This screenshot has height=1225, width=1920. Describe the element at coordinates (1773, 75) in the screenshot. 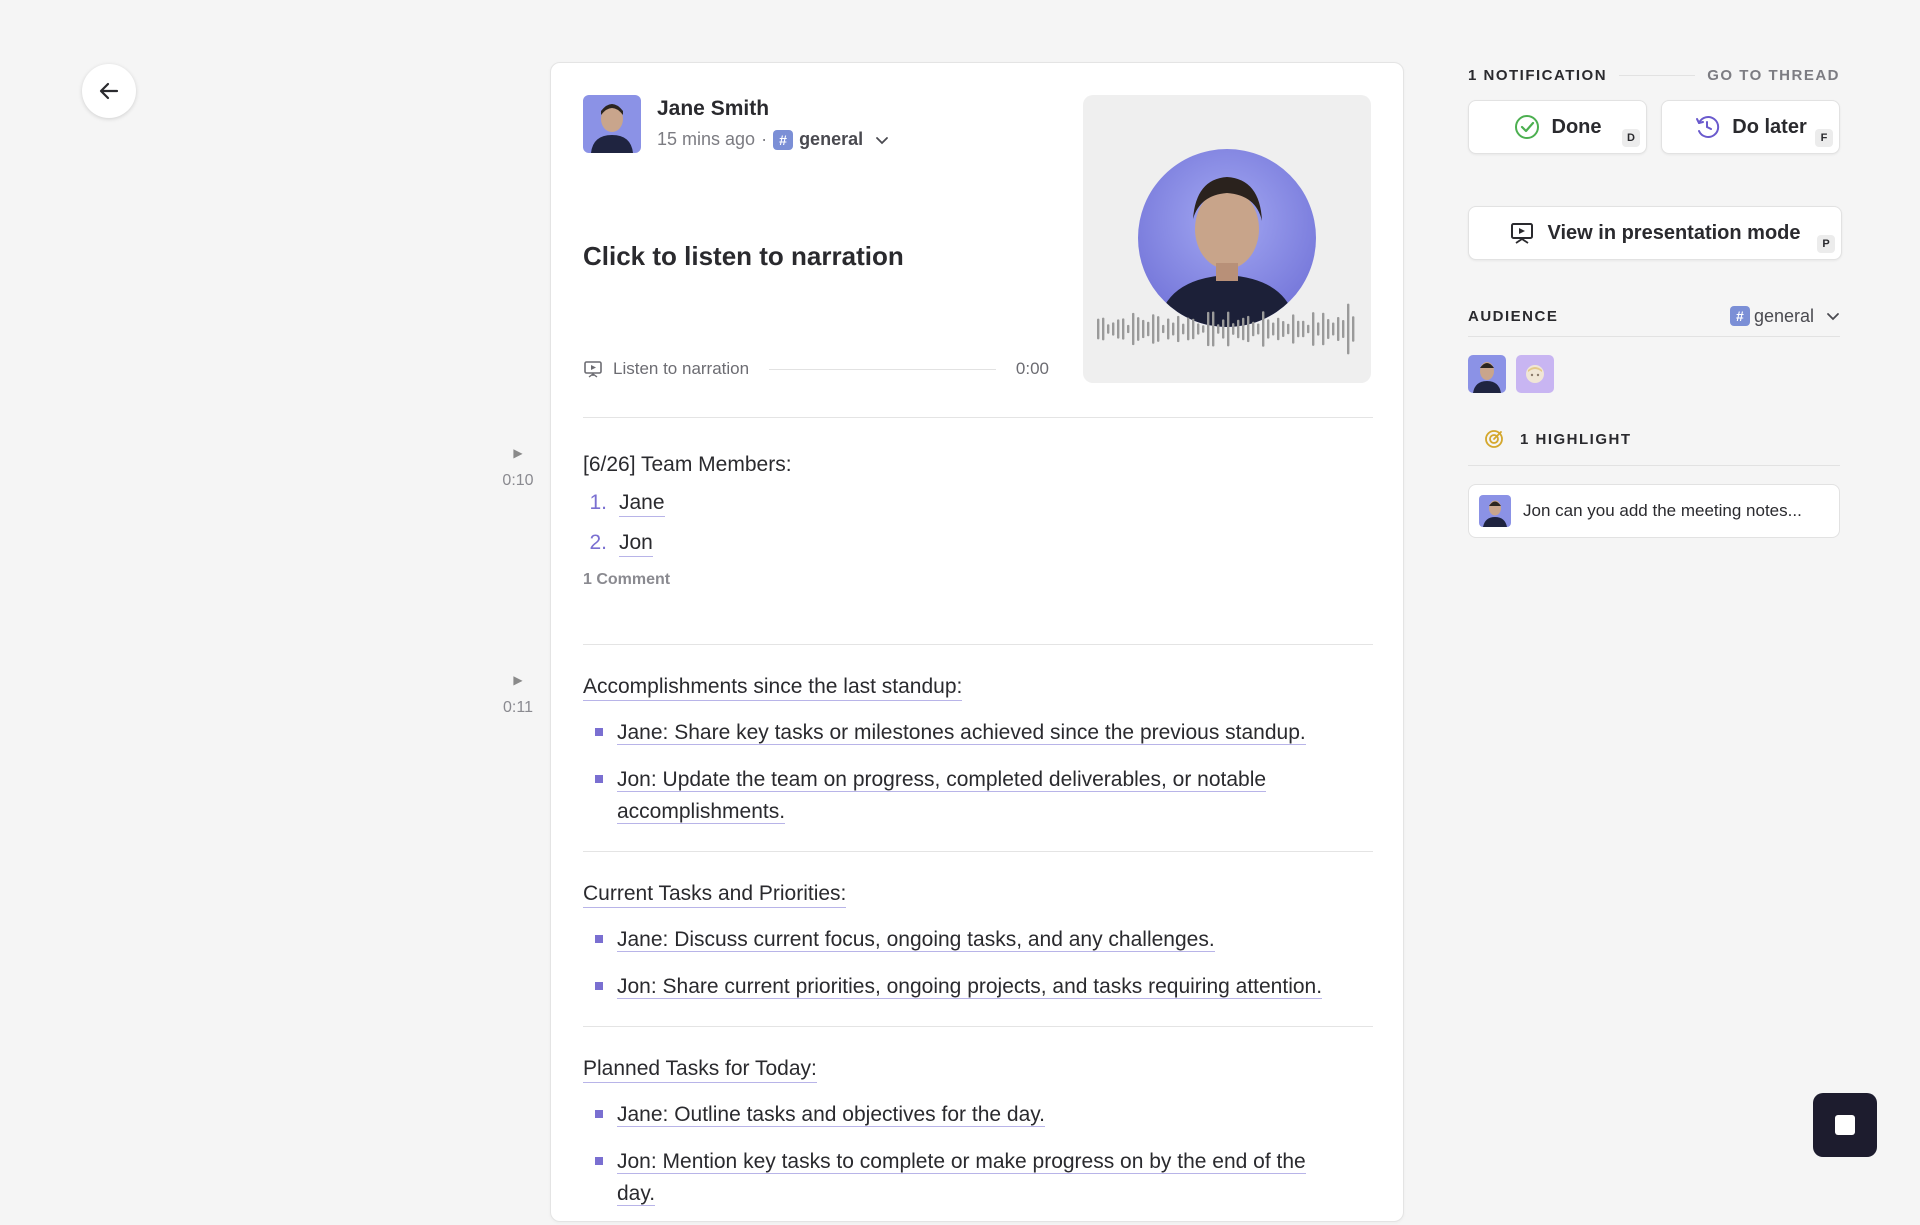

I see `go-to-thread-link: GO TO THREAD` at that location.